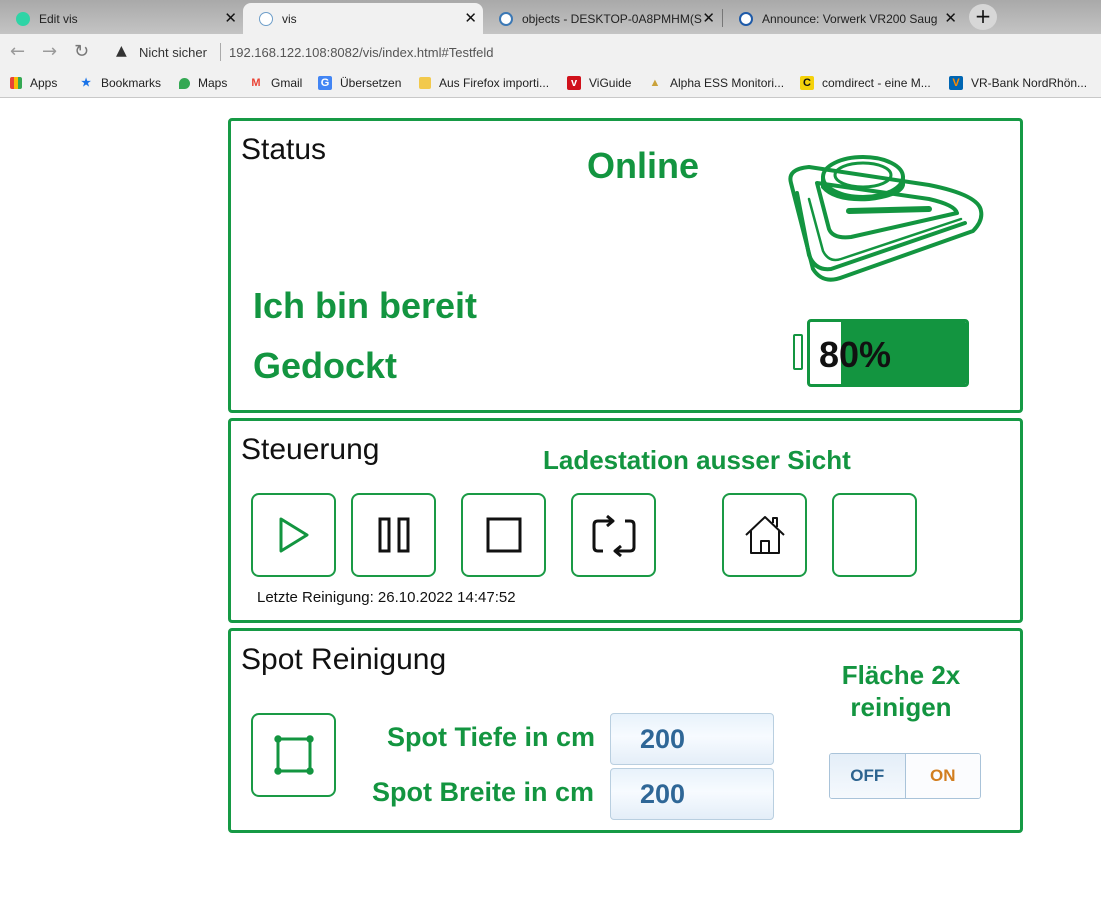 This screenshot has height=900, width=1101. I want to click on pause-button, so click(393, 535).